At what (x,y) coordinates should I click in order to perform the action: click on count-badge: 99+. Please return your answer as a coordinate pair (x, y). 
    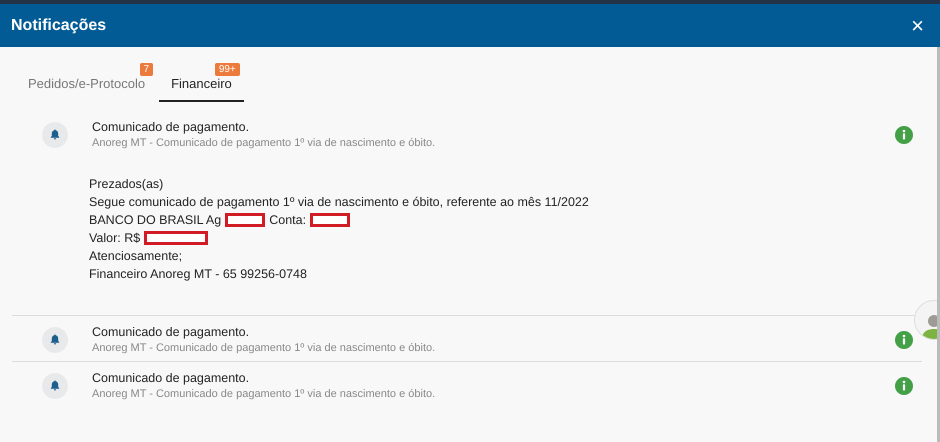
    Looking at the image, I should click on (227, 69).